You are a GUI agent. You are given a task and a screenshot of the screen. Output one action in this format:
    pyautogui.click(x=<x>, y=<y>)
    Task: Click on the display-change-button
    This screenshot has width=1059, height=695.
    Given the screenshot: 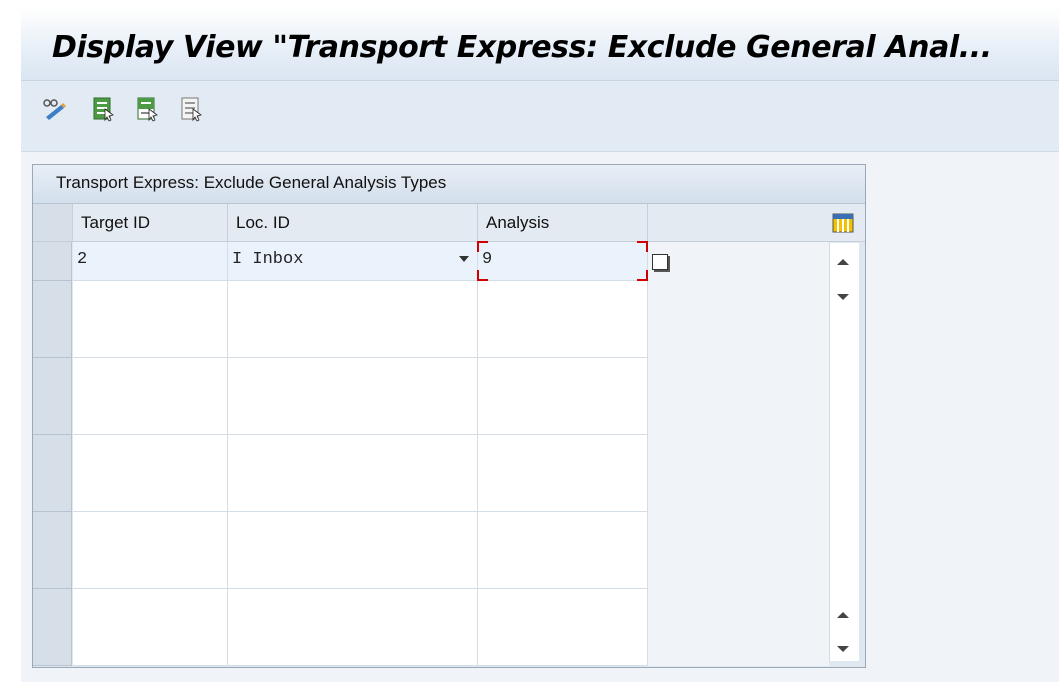 What is the action you would take?
    pyautogui.click(x=54, y=109)
    